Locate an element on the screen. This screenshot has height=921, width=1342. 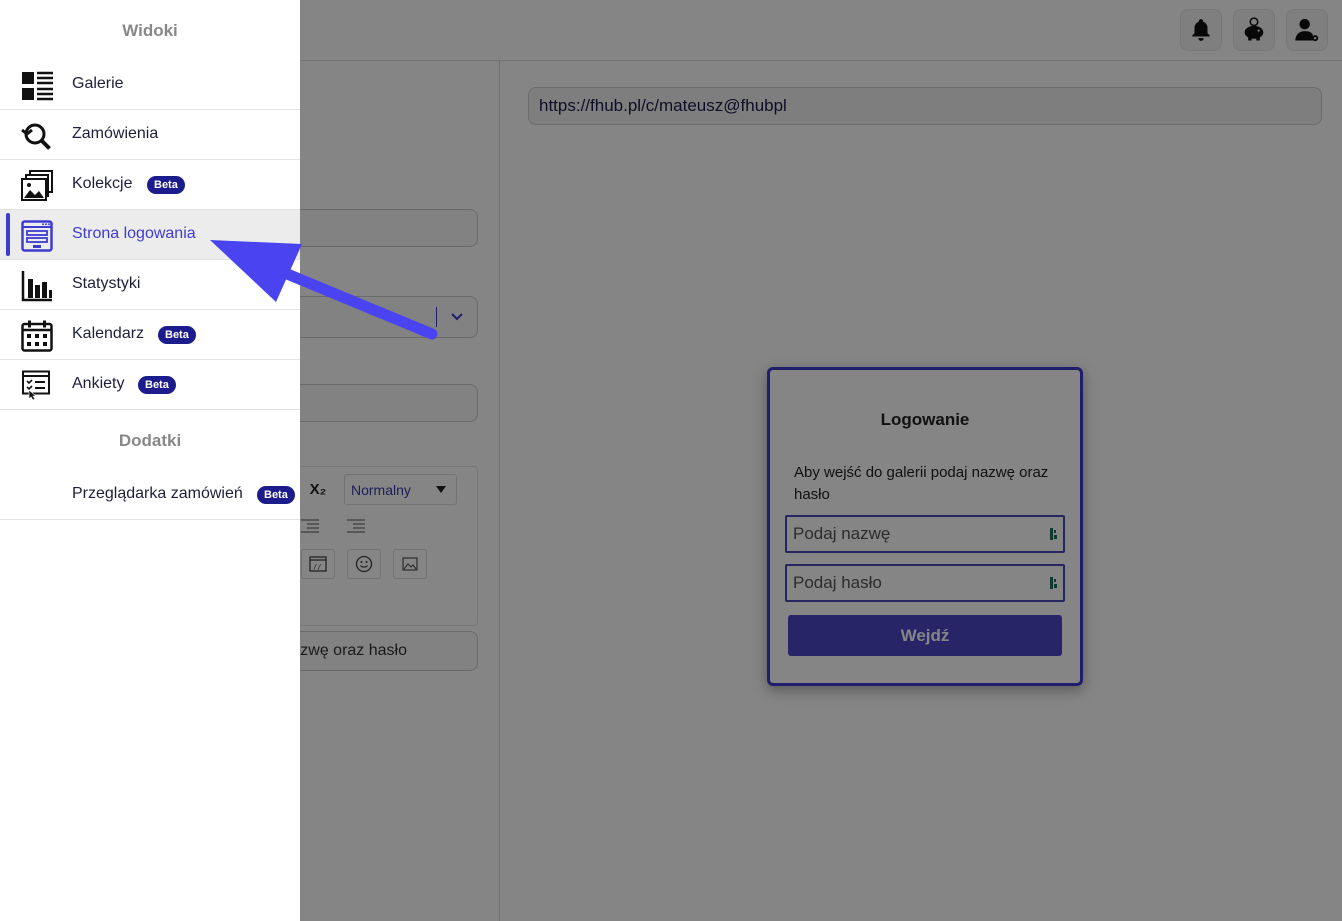
calendar-icon is located at coordinates (37, 336).